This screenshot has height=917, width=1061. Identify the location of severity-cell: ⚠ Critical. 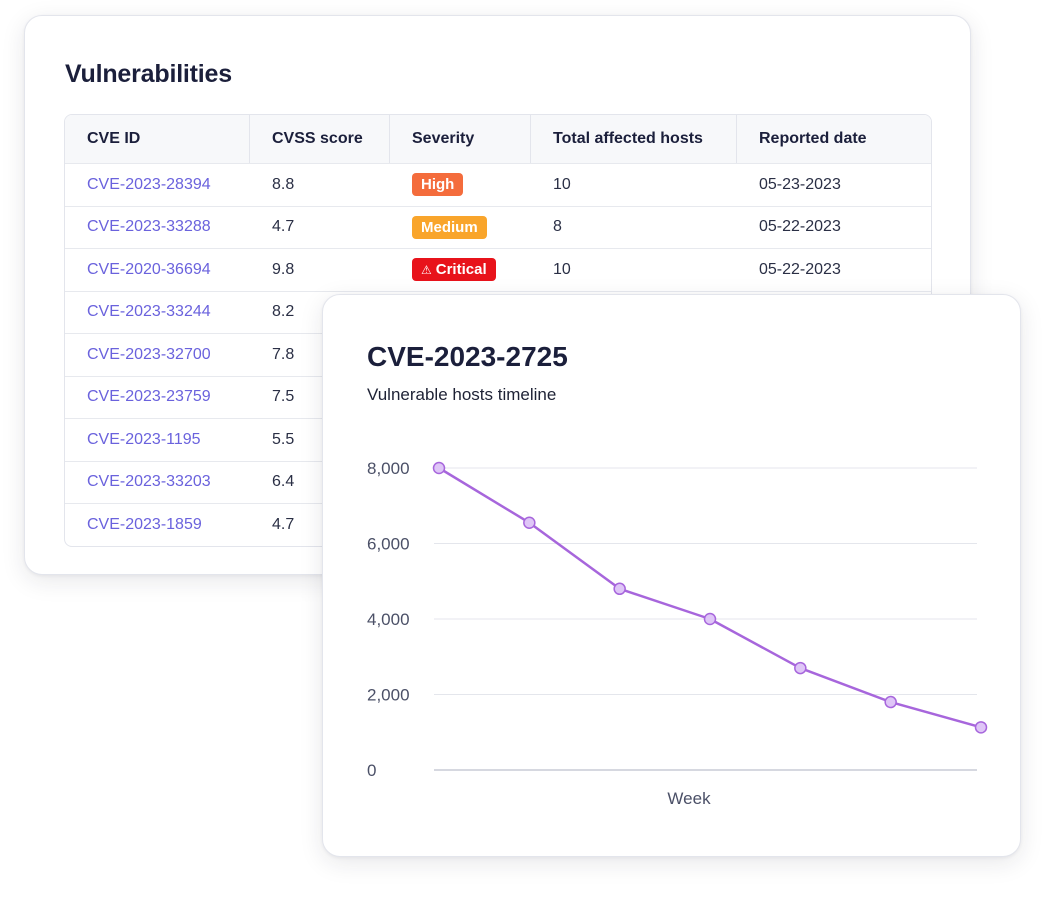
(460, 270).